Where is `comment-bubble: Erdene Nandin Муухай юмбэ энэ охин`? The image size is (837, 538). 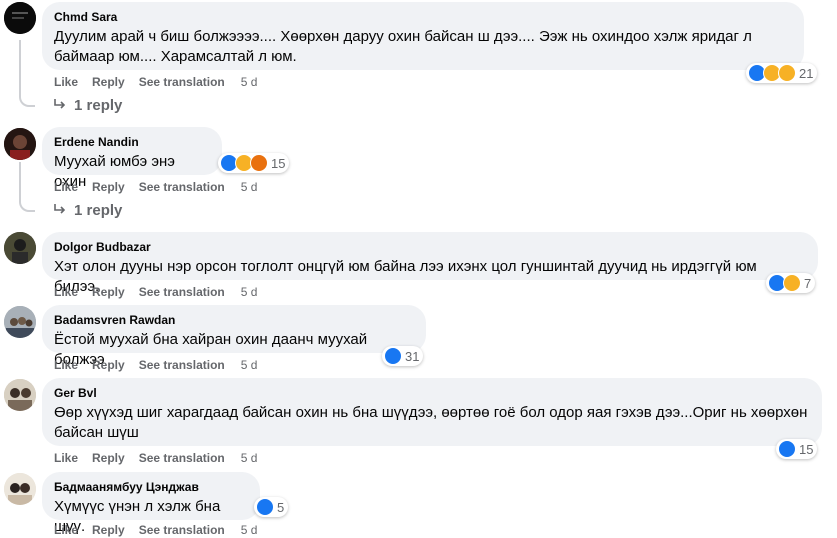
comment-bubble: Erdene Nandin Муухай юмбэ энэ охин is located at coordinates (132, 158).